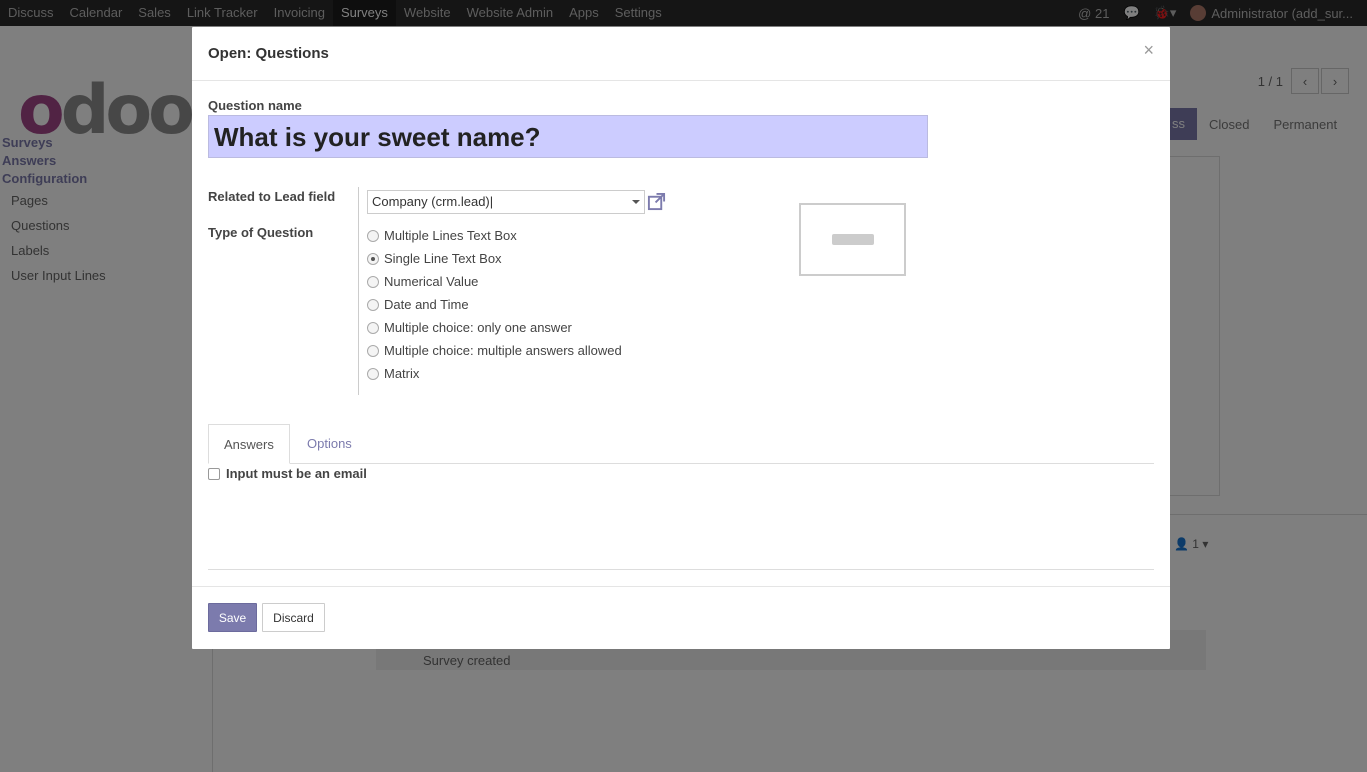 This screenshot has width=1367, height=772. I want to click on radio-label: Multiple choice: only one answer, so click(478, 327).